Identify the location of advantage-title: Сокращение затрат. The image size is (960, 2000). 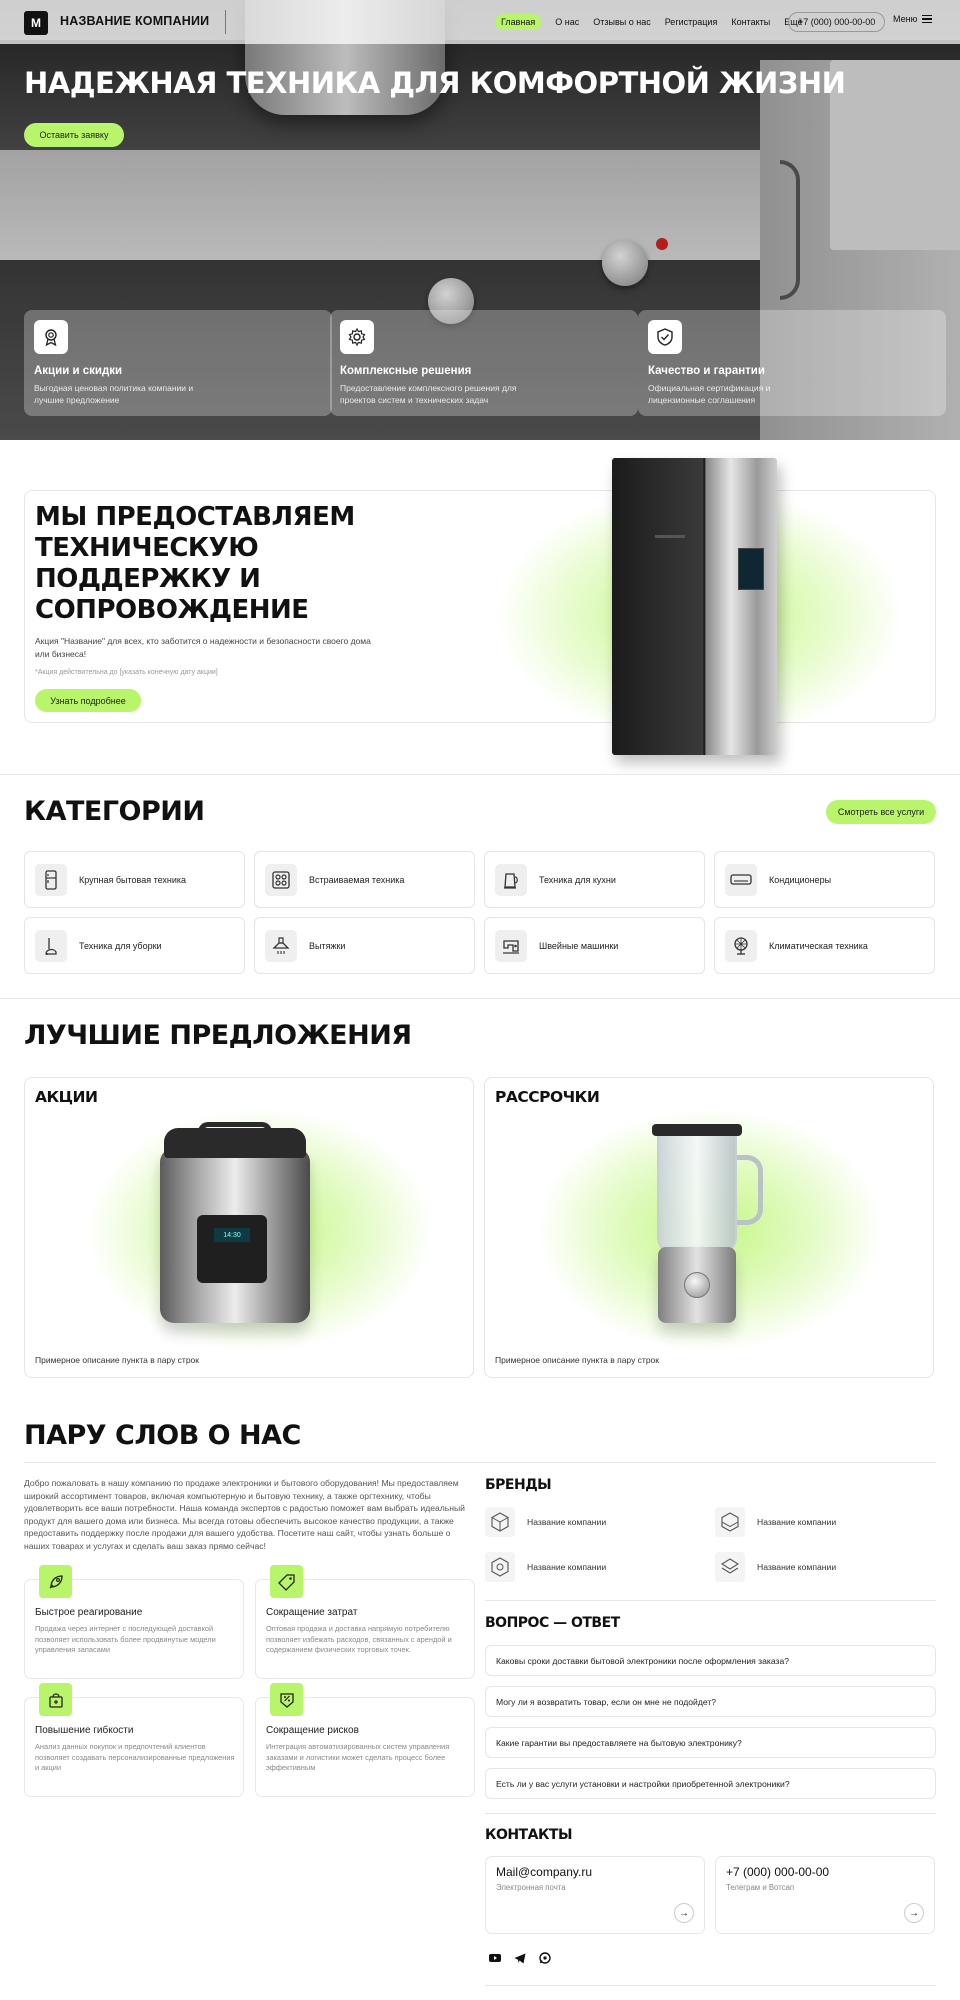
(312, 1612).